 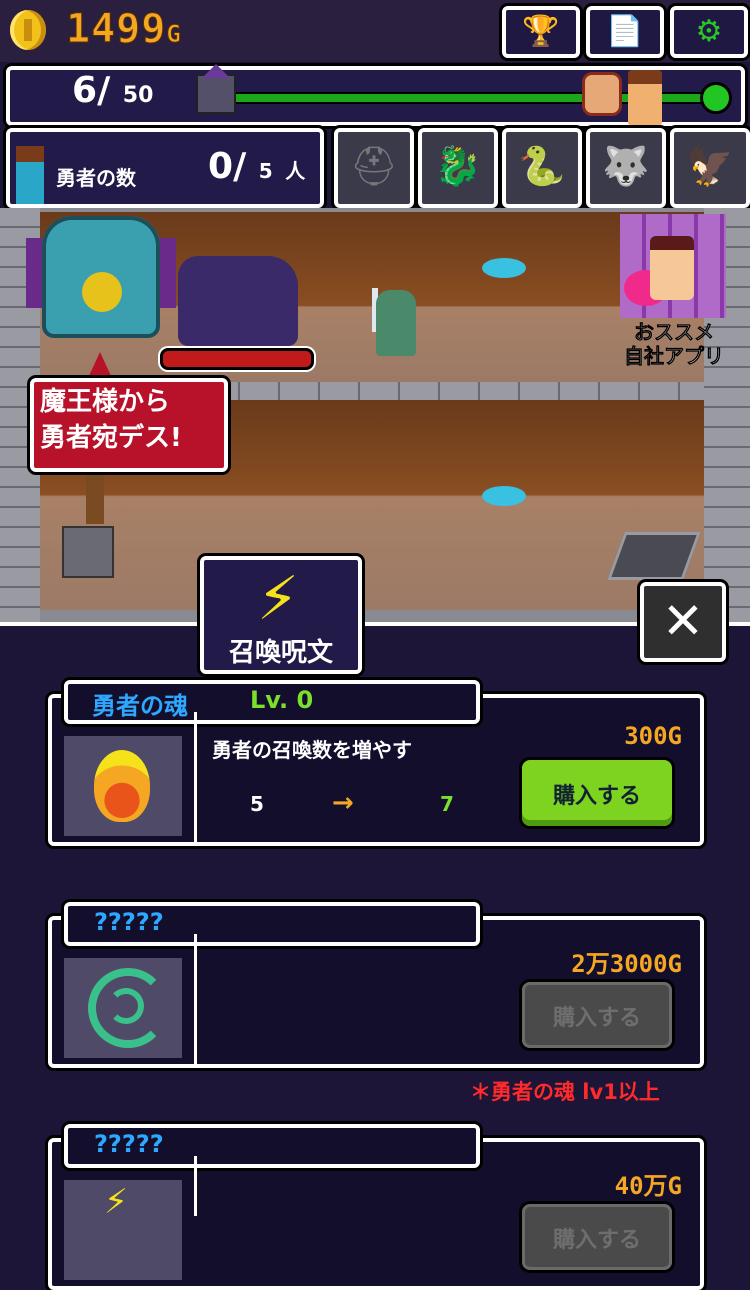 I want to click on upgrade-description: 勇者の召喚数を増やす, so click(x=312, y=750).